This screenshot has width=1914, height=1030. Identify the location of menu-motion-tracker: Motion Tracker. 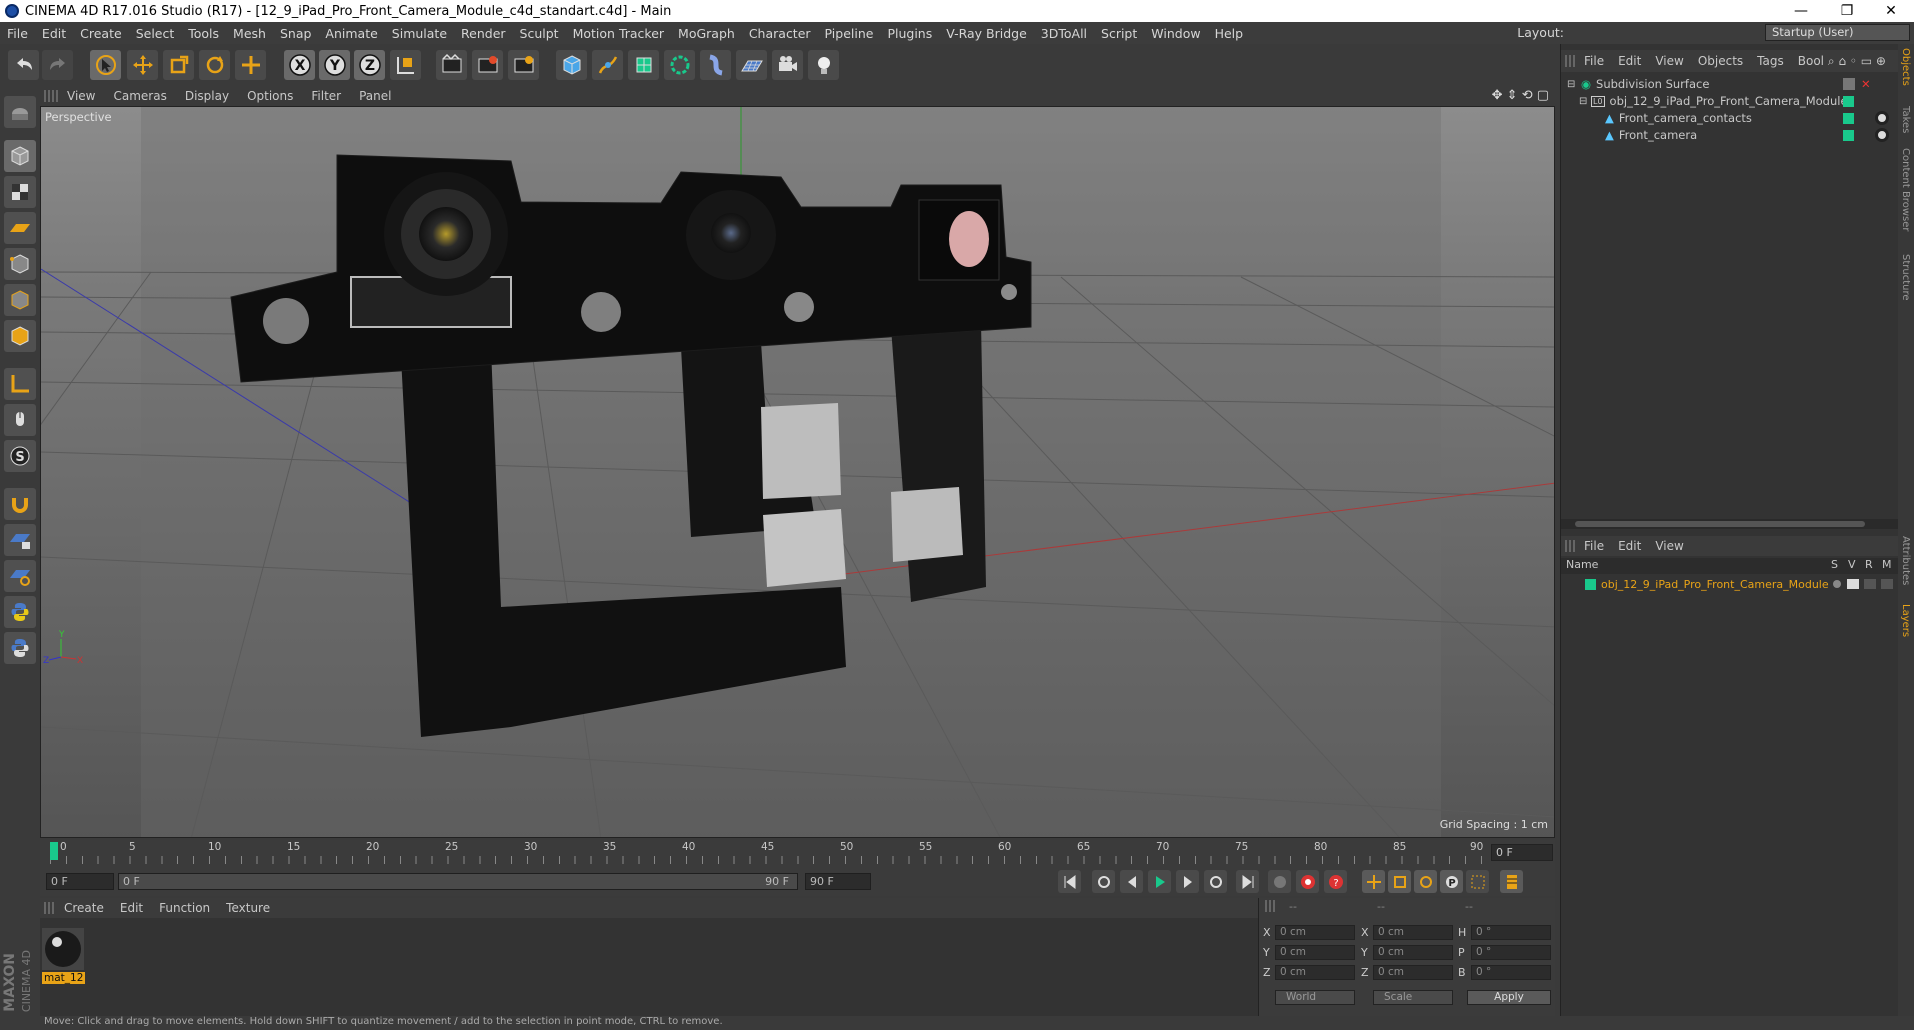
(618, 33).